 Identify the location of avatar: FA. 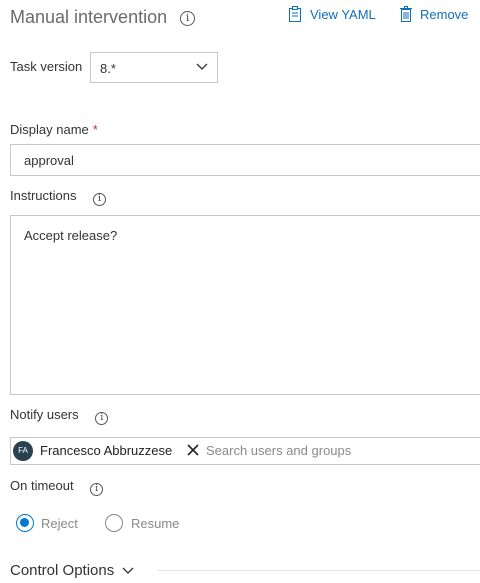
(23, 451).